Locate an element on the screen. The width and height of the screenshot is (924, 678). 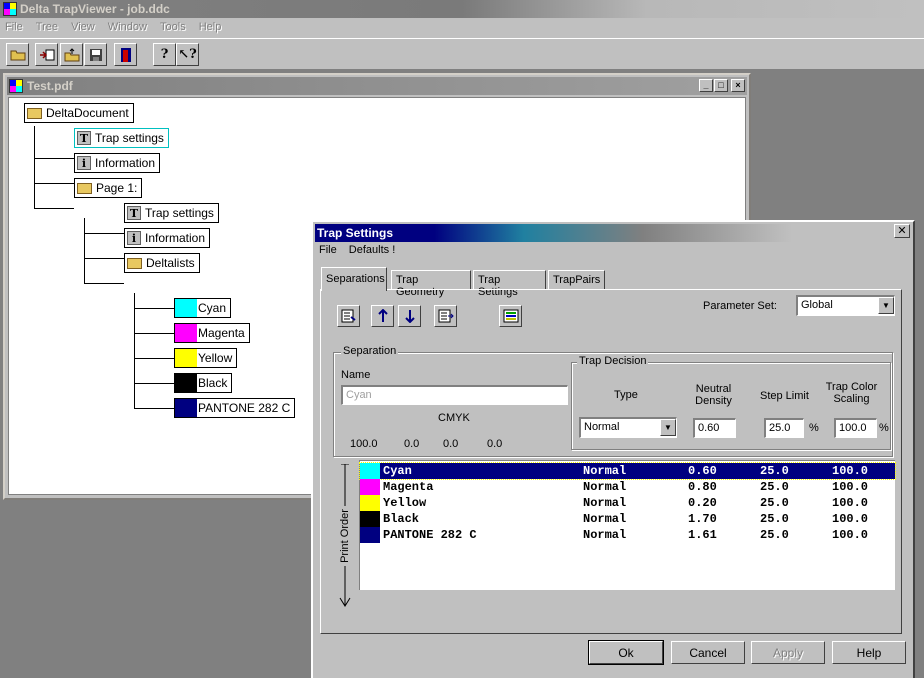
close-icon: ✕ is located at coordinates (902, 231).